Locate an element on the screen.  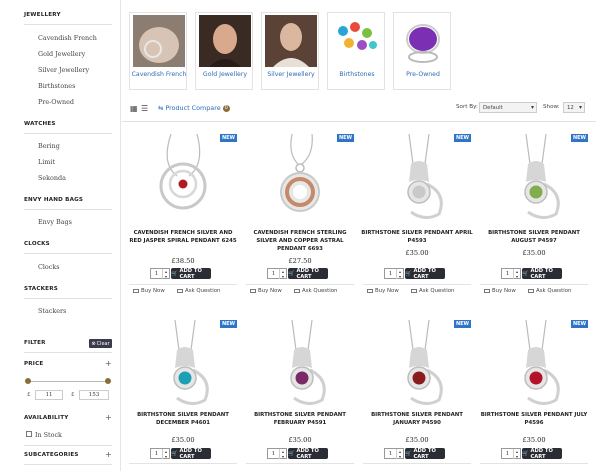
in-stock-checkbox is located at coordinates (29, 434).